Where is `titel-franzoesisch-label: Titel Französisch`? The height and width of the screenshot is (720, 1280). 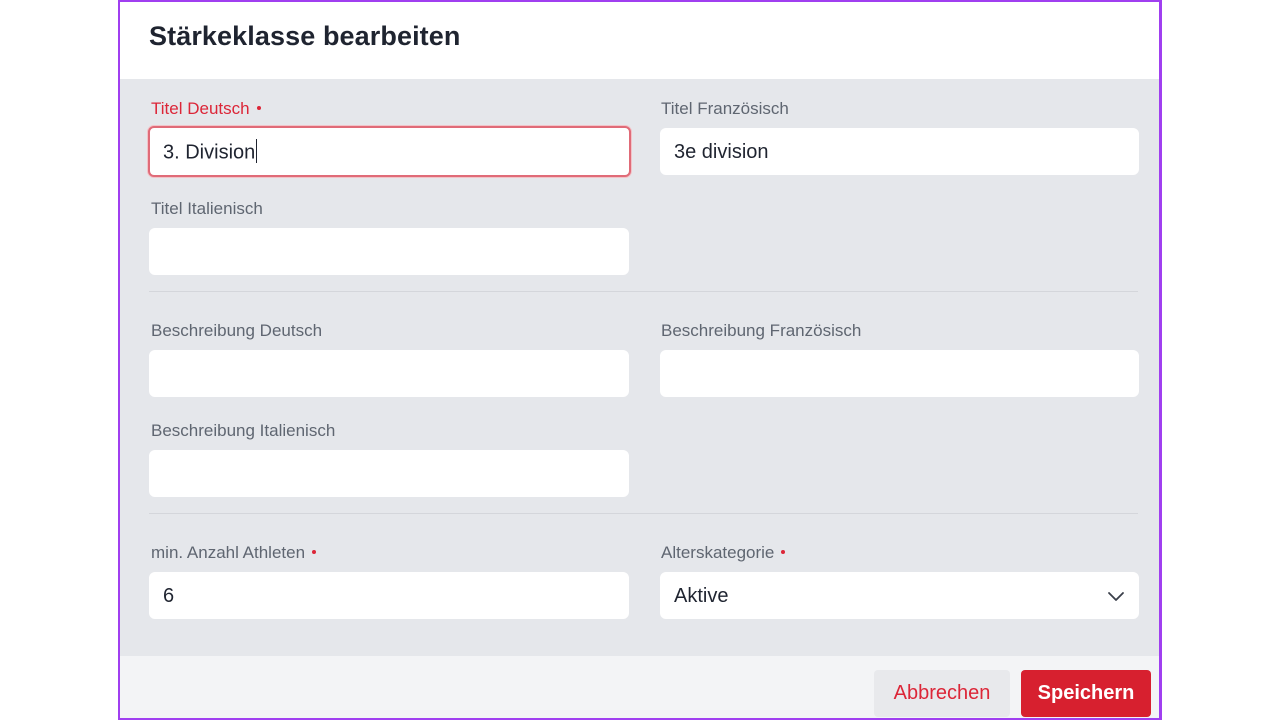
titel-franzoesisch-label: Titel Französisch is located at coordinates (725, 108).